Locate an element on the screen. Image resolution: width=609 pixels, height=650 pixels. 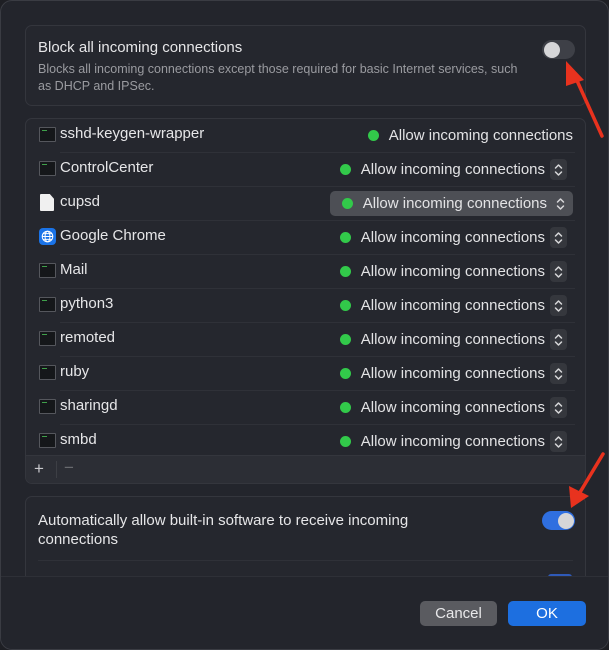
block-all-toggle is located at coordinates (558, 49).